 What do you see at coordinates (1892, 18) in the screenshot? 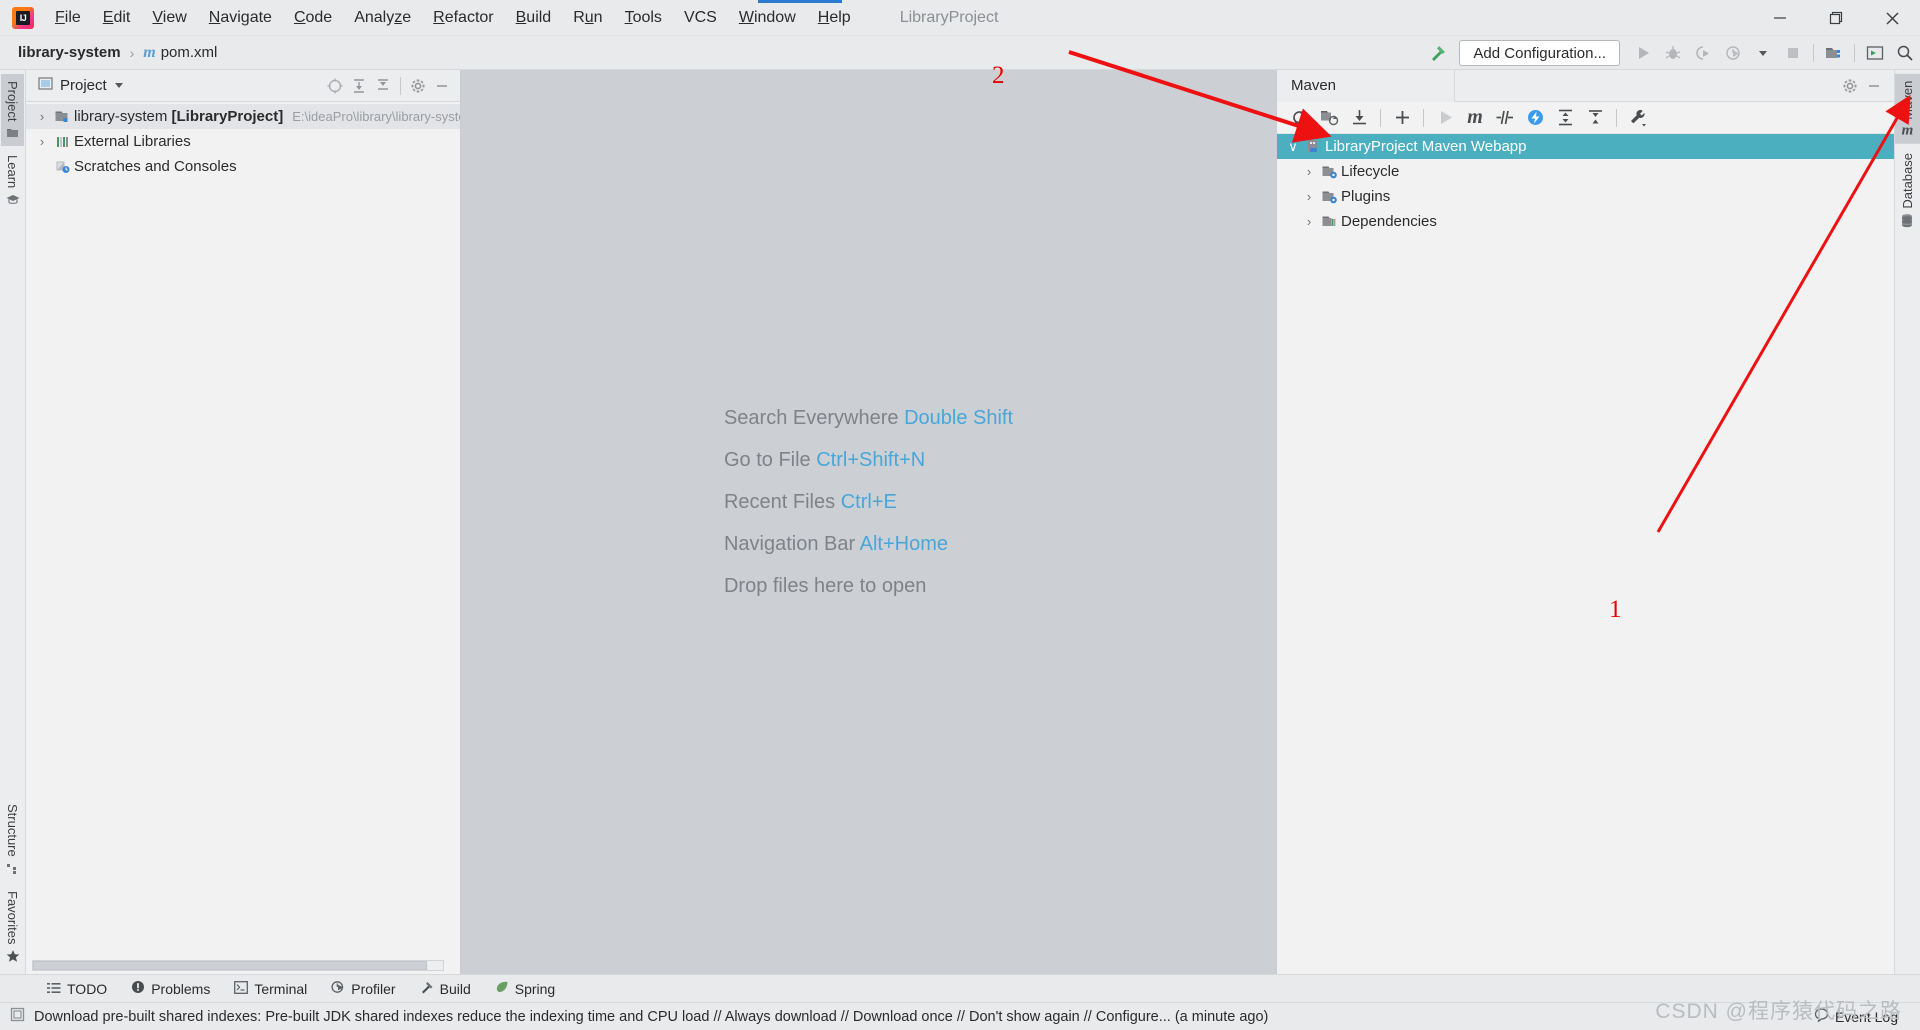
I see `close-button` at bounding box center [1892, 18].